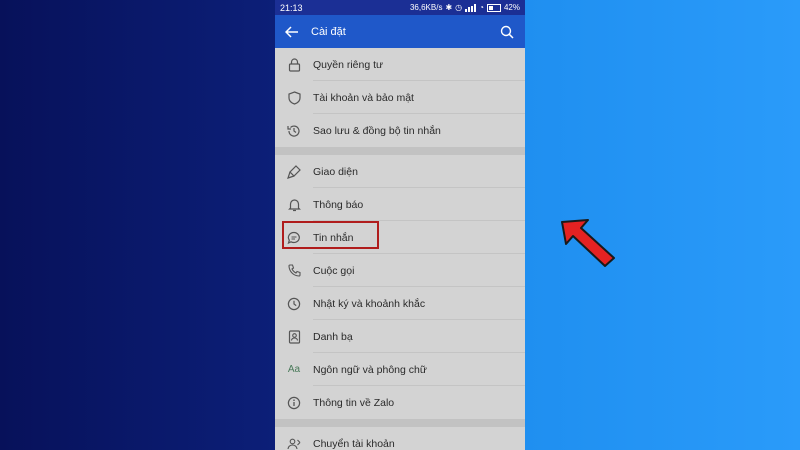  I want to click on pointer-arrow-icon, so click(588, 243).